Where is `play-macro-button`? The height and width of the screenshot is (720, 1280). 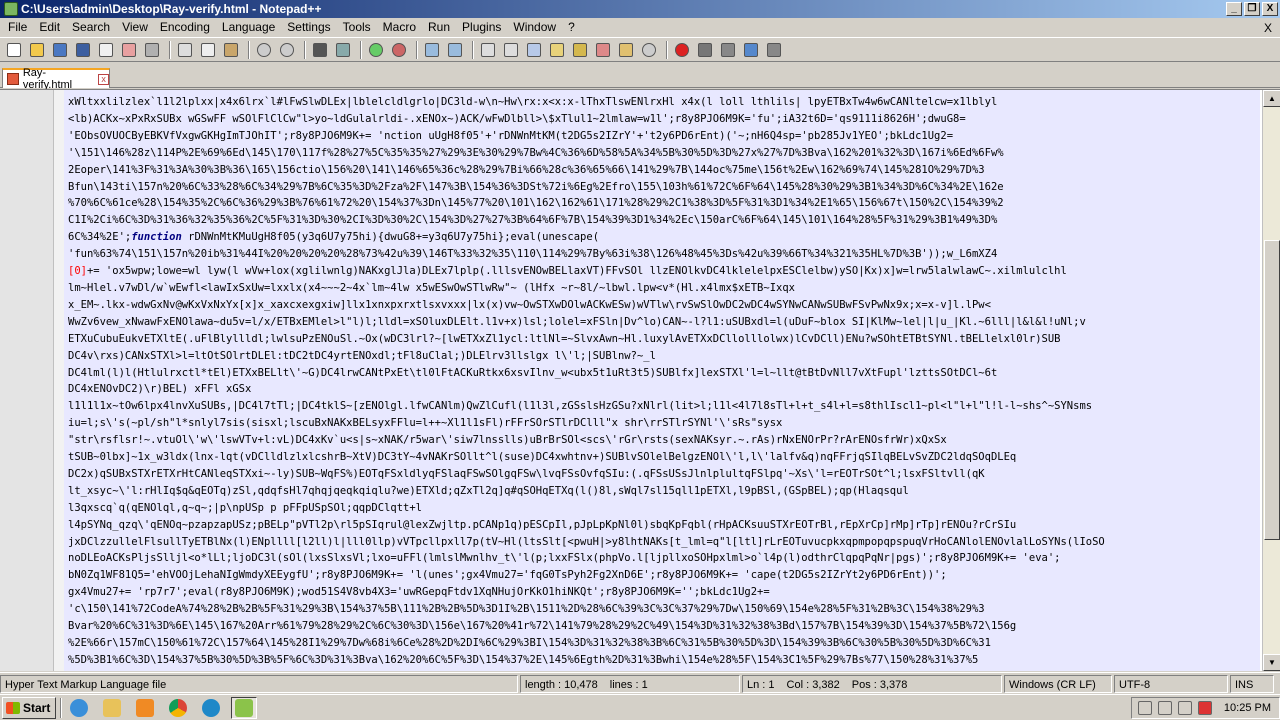
play-macro-button is located at coordinates (728, 50).